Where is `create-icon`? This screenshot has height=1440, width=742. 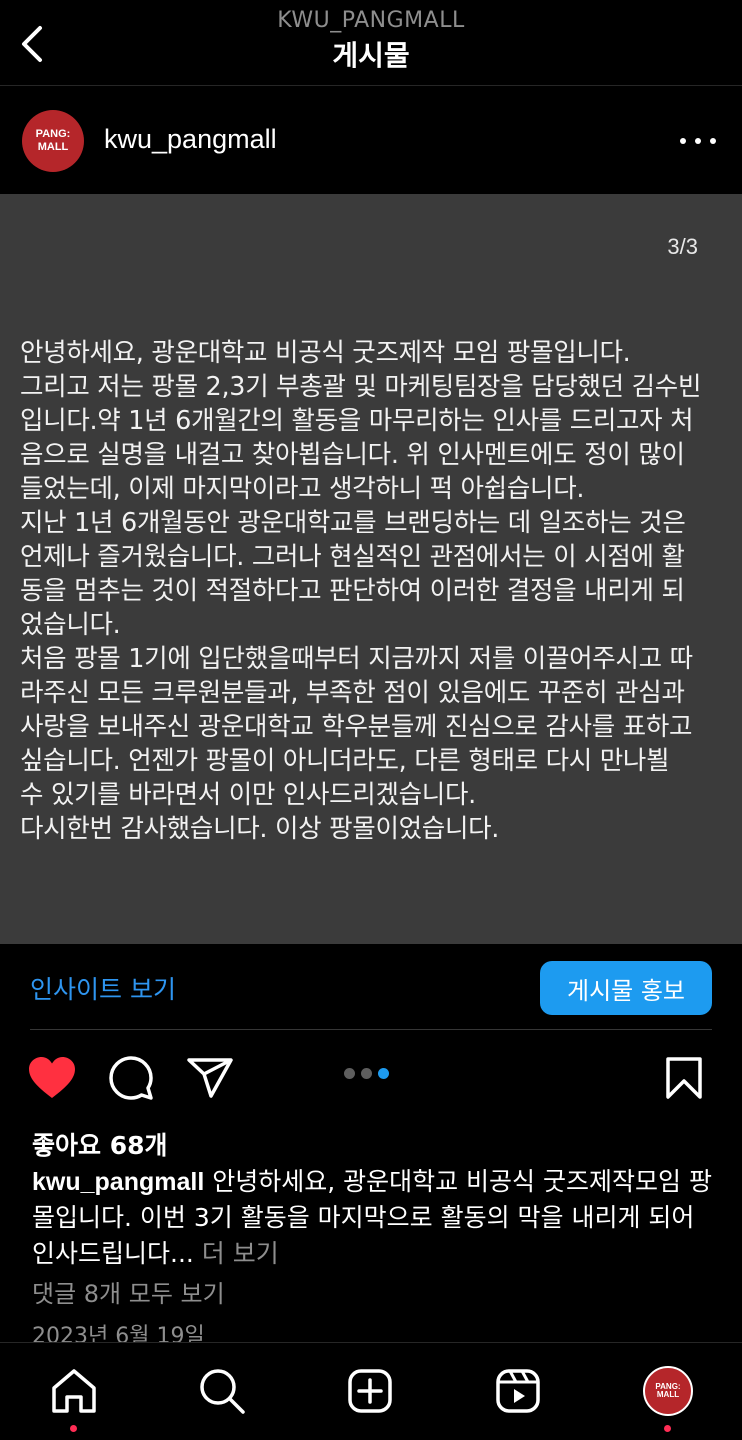 create-icon is located at coordinates (370, 1391).